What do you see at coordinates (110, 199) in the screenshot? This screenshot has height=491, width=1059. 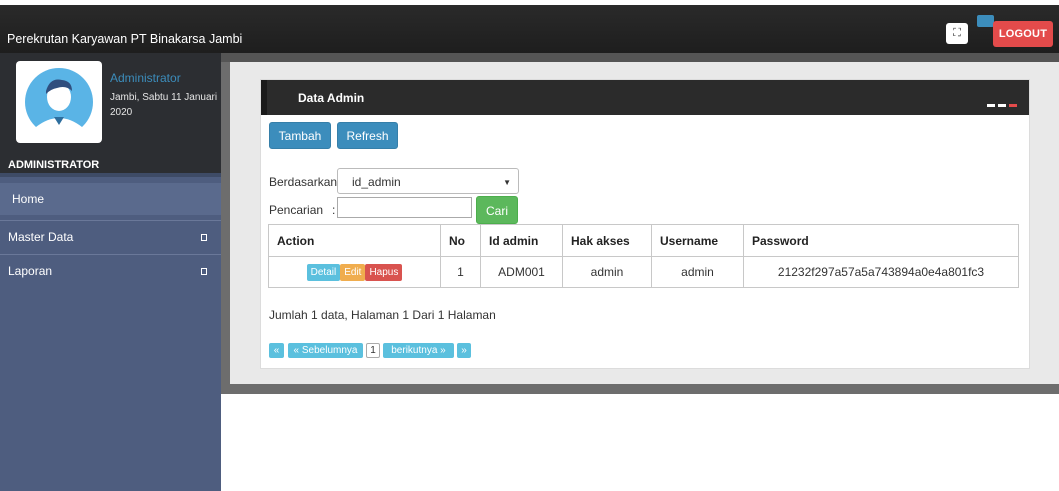 I see `sidebar-item-home: Home` at bounding box center [110, 199].